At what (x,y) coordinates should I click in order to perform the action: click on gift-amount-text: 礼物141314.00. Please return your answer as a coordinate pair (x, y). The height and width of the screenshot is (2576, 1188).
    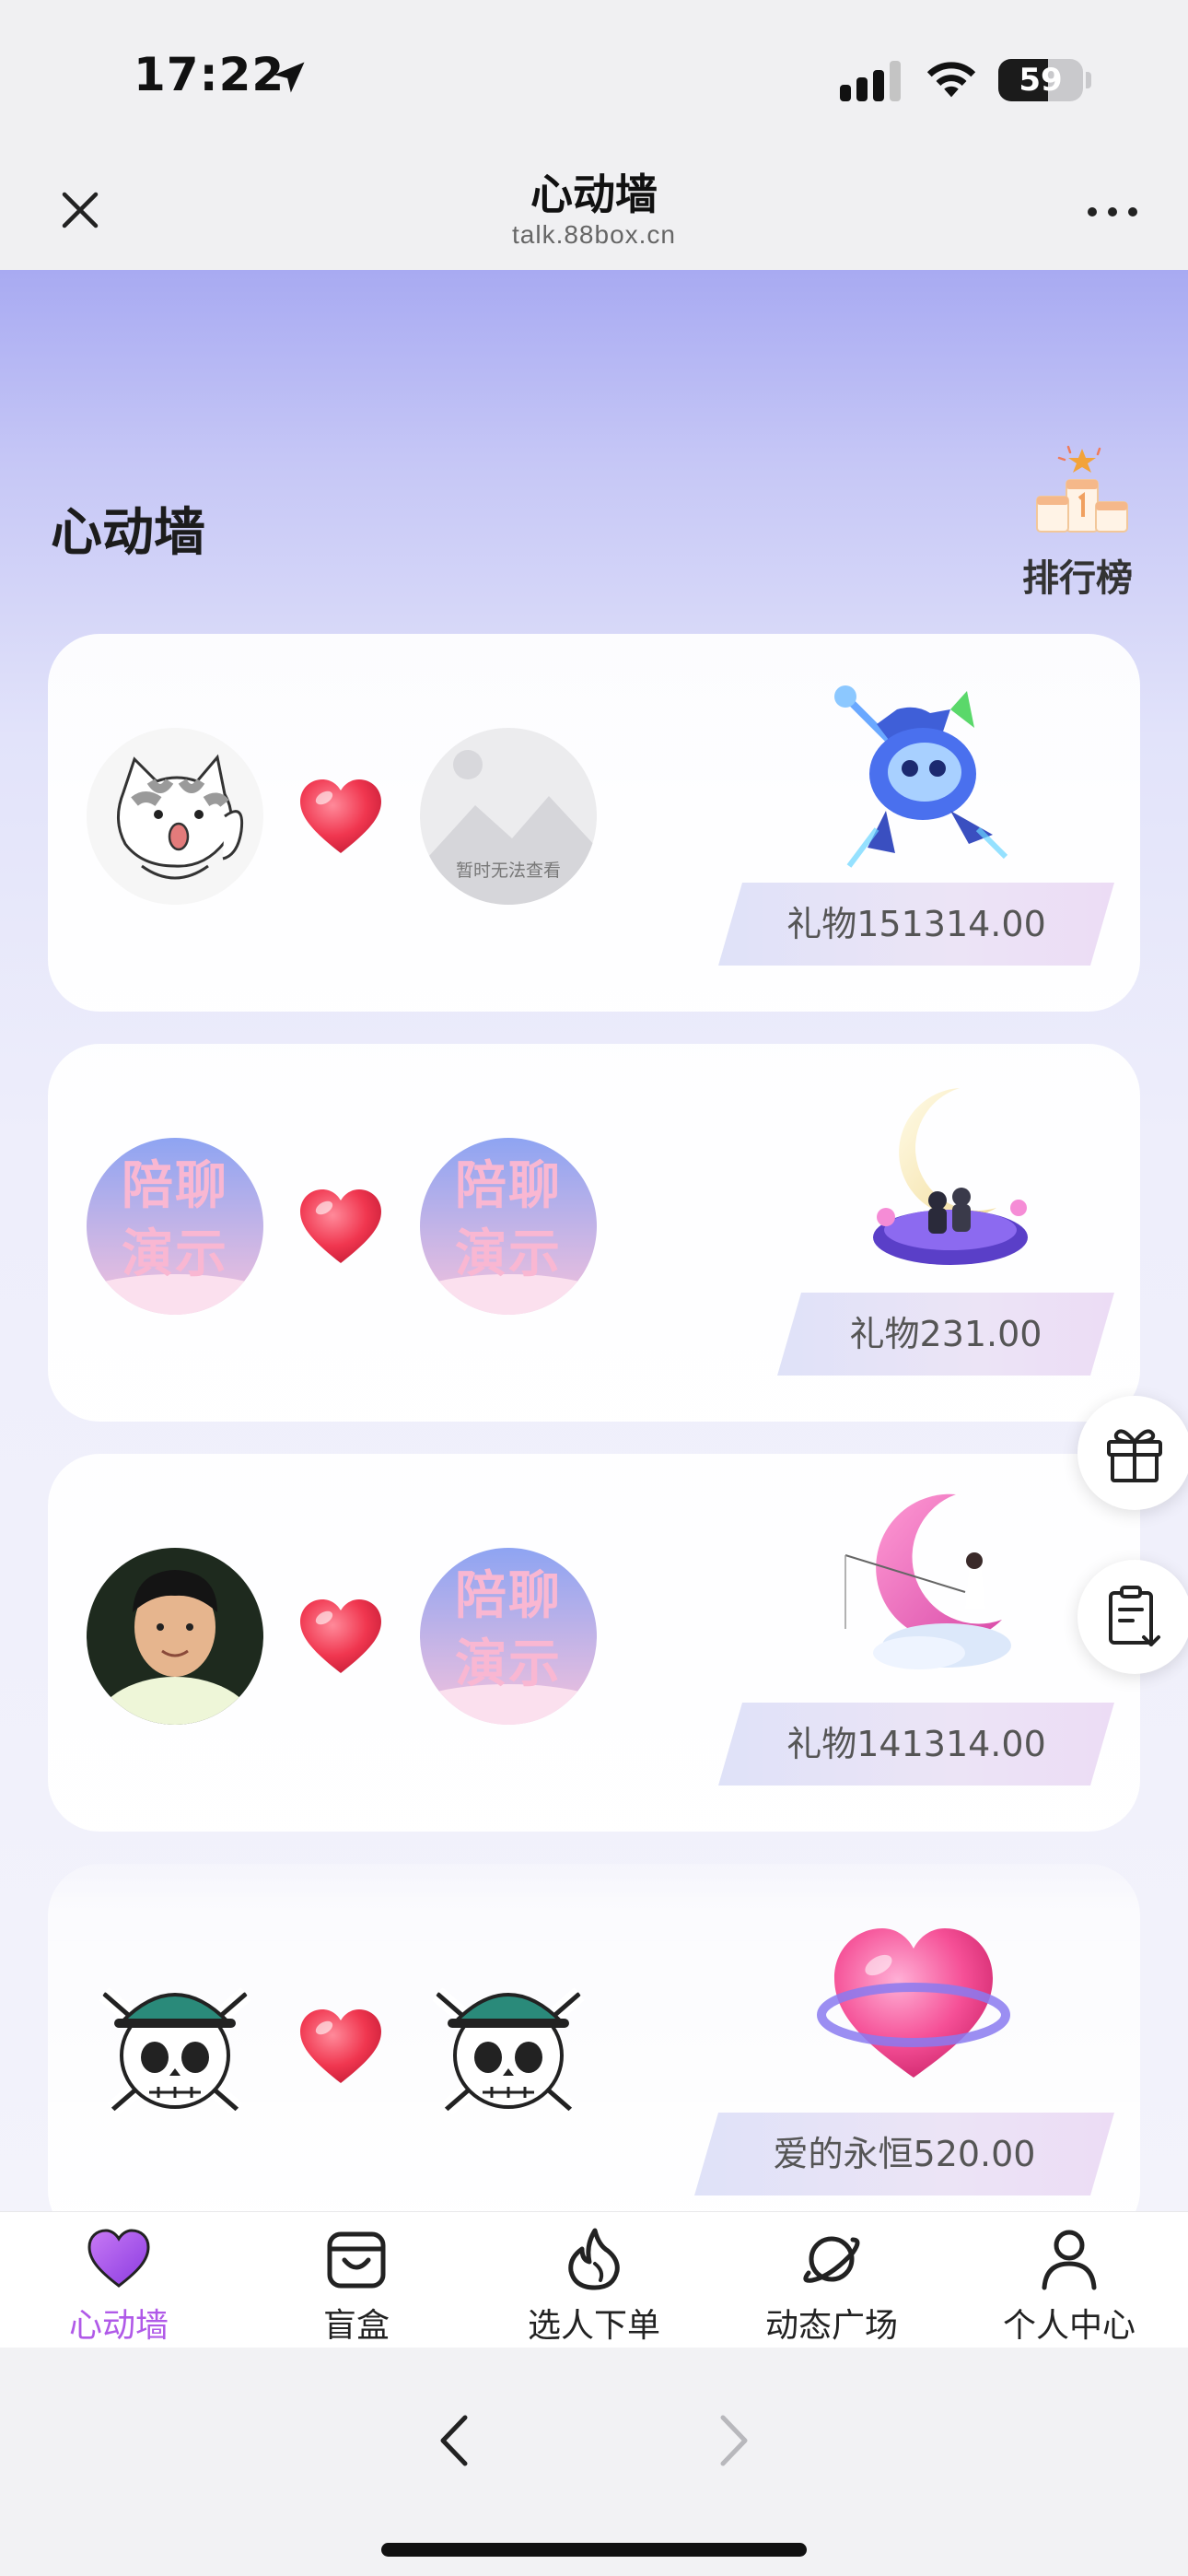
    Looking at the image, I should click on (916, 1744).